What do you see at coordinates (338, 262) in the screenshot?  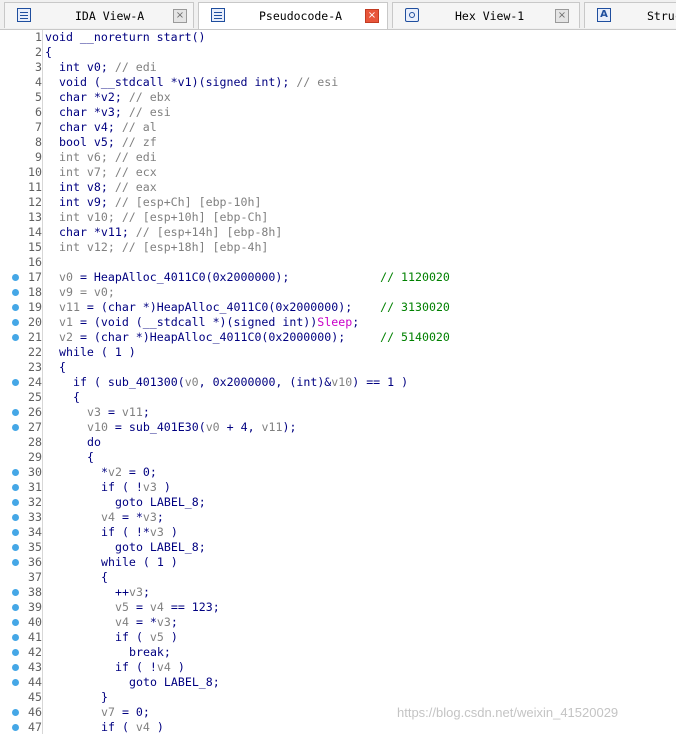 I see `code-line: 16` at bounding box center [338, 262].